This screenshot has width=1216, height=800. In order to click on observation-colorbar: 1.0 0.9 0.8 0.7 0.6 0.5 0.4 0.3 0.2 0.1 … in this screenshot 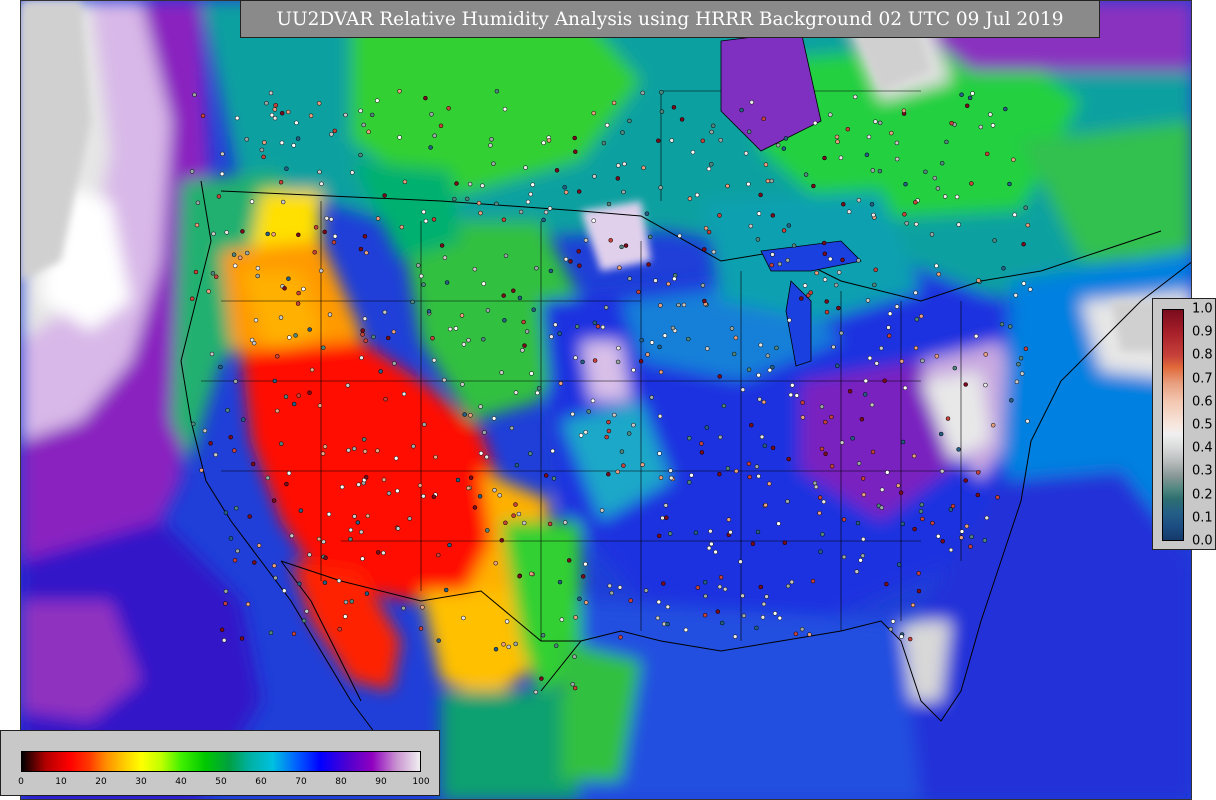, I will do `click(1184, 424)`.